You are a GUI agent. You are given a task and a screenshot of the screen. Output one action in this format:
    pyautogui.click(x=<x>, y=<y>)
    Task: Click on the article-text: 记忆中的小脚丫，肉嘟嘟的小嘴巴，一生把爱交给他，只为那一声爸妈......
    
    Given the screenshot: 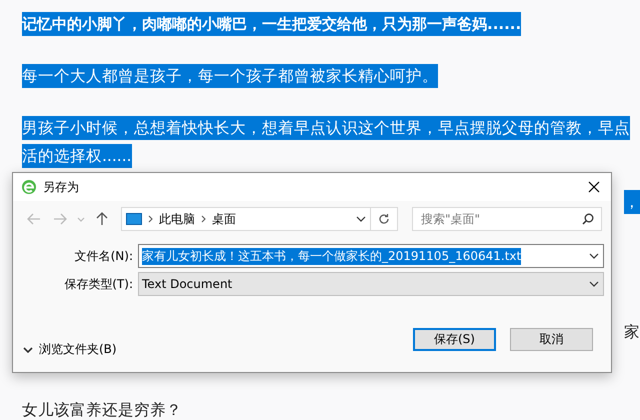 What is the action you would take?
    pyautogui.click(x=272, y=24)
    